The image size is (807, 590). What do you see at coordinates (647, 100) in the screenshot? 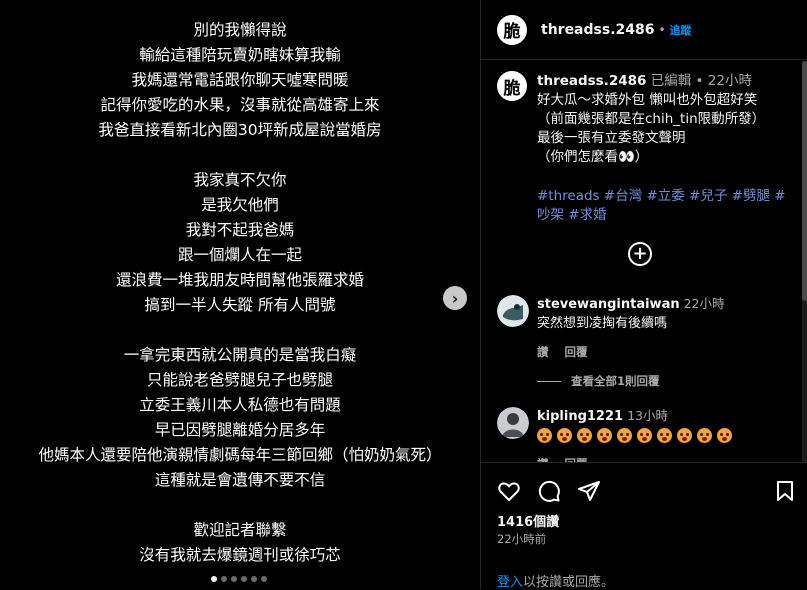
I see `caption-line: 好大瓜～求婚外包 懶叫也外包超好笑` at bounding box center [647, 100].